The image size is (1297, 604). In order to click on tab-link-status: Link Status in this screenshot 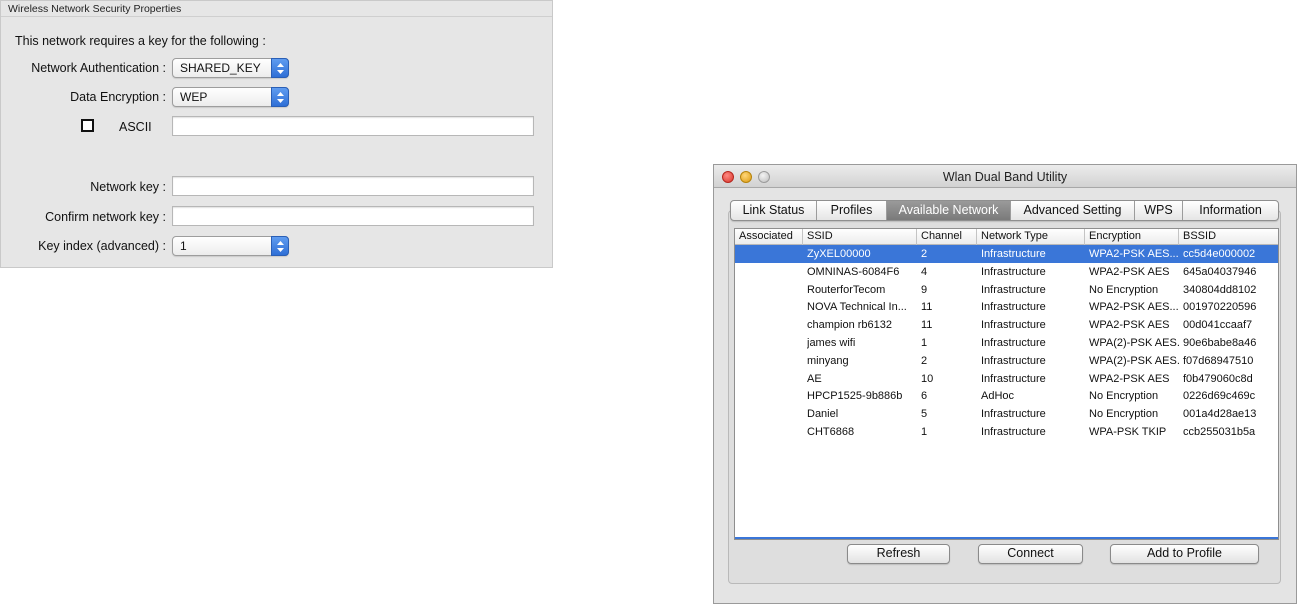, I will do `click(774, 210)`.